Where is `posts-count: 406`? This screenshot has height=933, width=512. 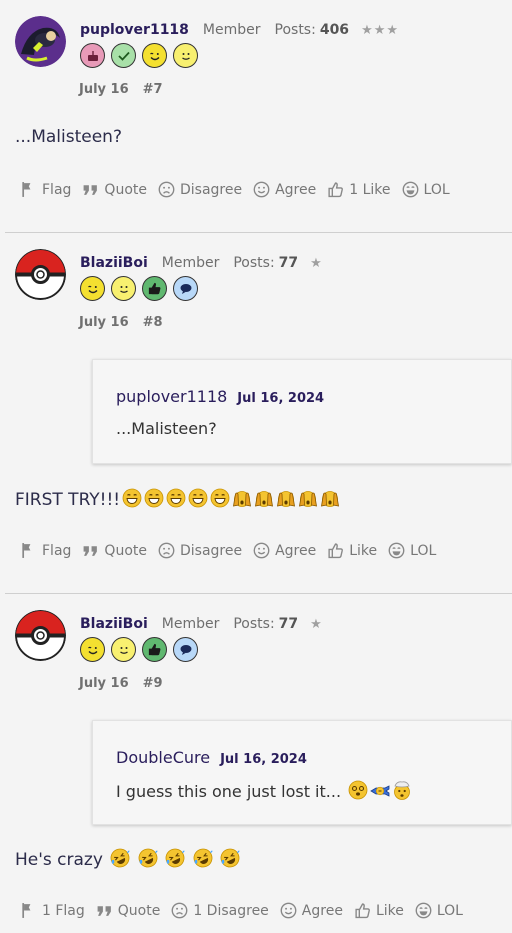
posts-count: 406 is located at coordinates (334, 30).